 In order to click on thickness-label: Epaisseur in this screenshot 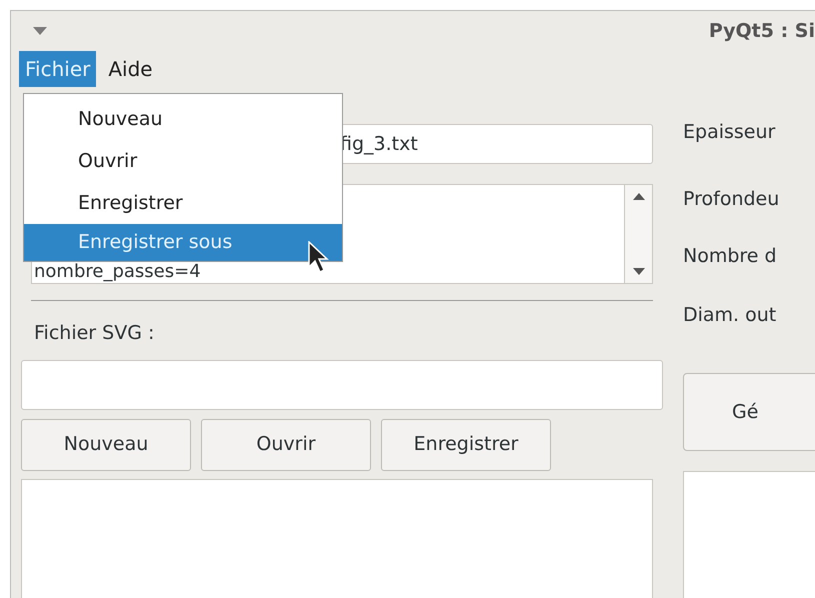, I will do `click(729, 132)`.